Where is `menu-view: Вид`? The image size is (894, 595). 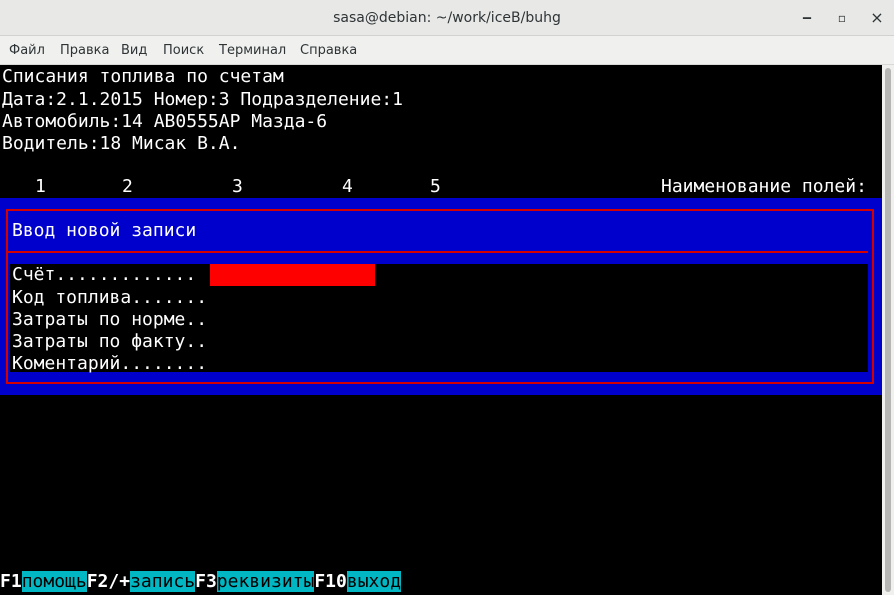
menu-view: Вид is located at coordinates (134, 50).